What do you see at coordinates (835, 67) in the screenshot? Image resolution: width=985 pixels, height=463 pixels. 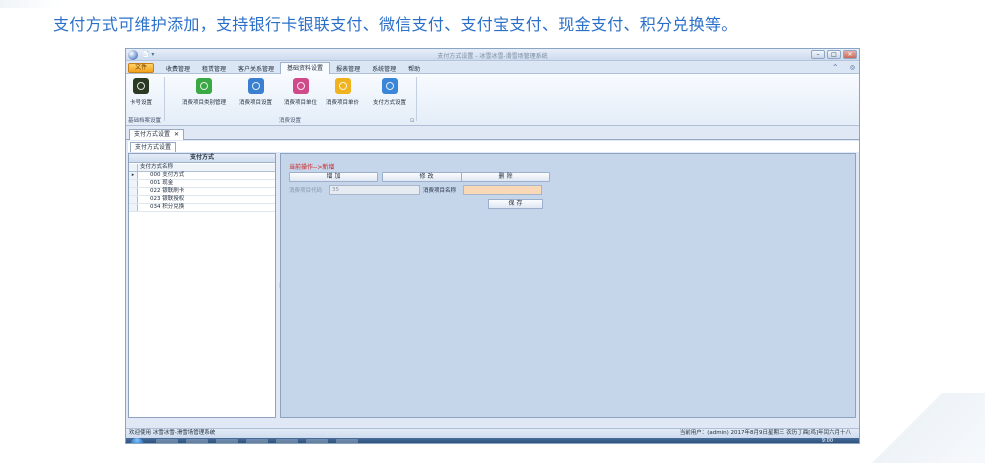 I see `ribbon-collapse-icon: ^` at bounding box center [835, 67].